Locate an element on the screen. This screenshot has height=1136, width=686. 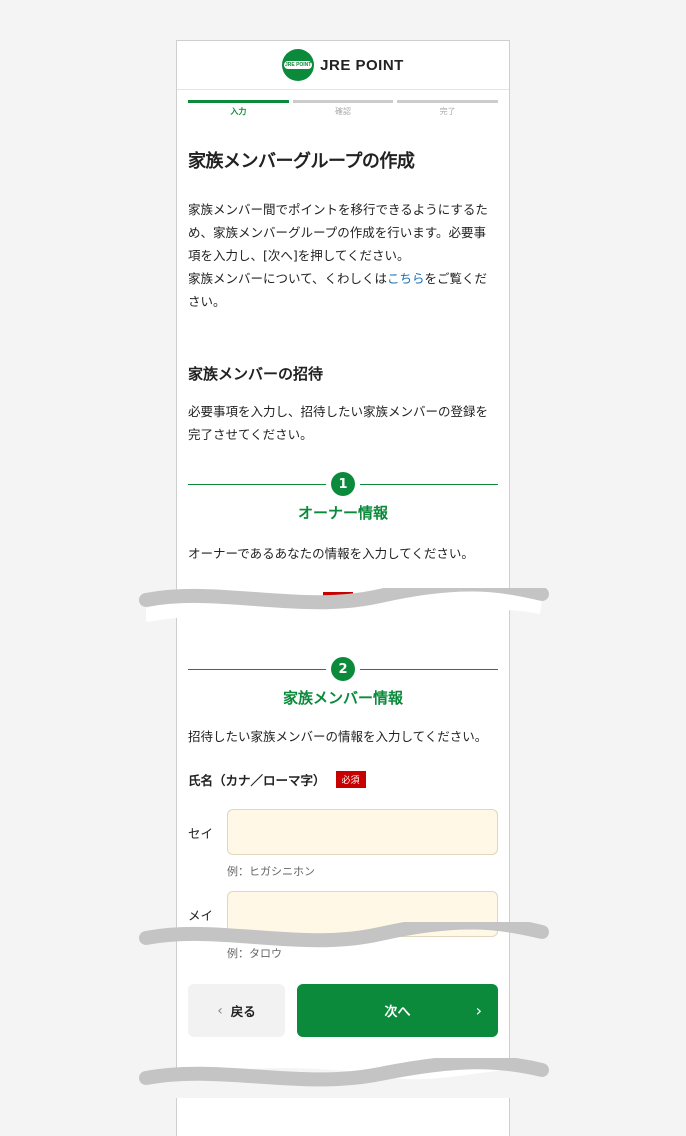
intro-link-text: 家族メンバーについて、くわしくはこちらをご覧ください。 is located at coordinates (338, 290).